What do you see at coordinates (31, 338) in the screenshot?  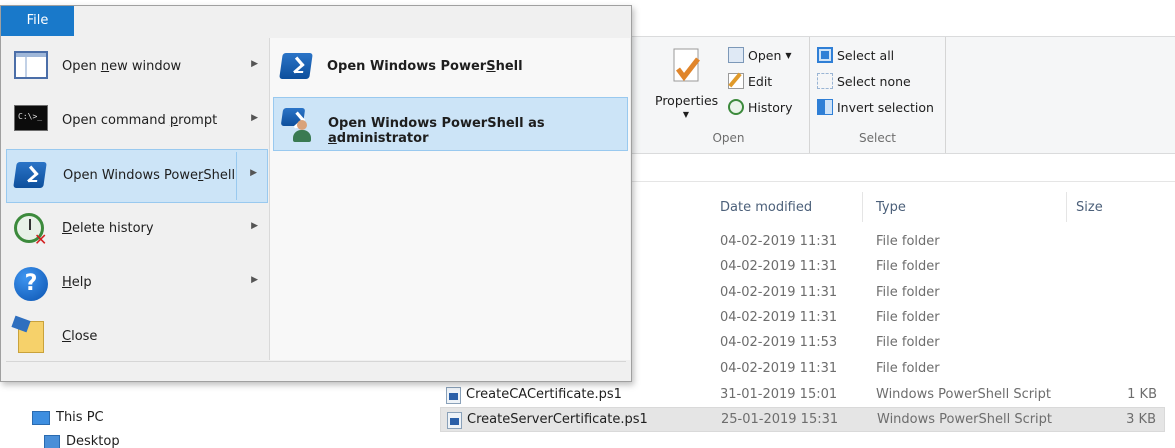 I see `close-icon` at bounding box center [31, 338].